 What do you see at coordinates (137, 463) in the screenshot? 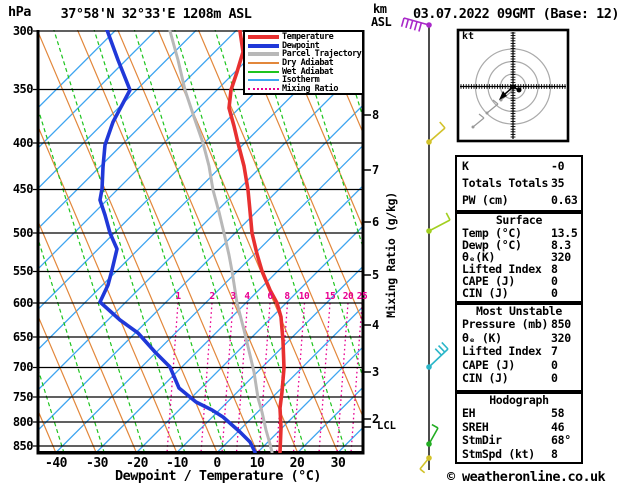
I see `temp-tick-label: -20` at bounding box center [137, 463].